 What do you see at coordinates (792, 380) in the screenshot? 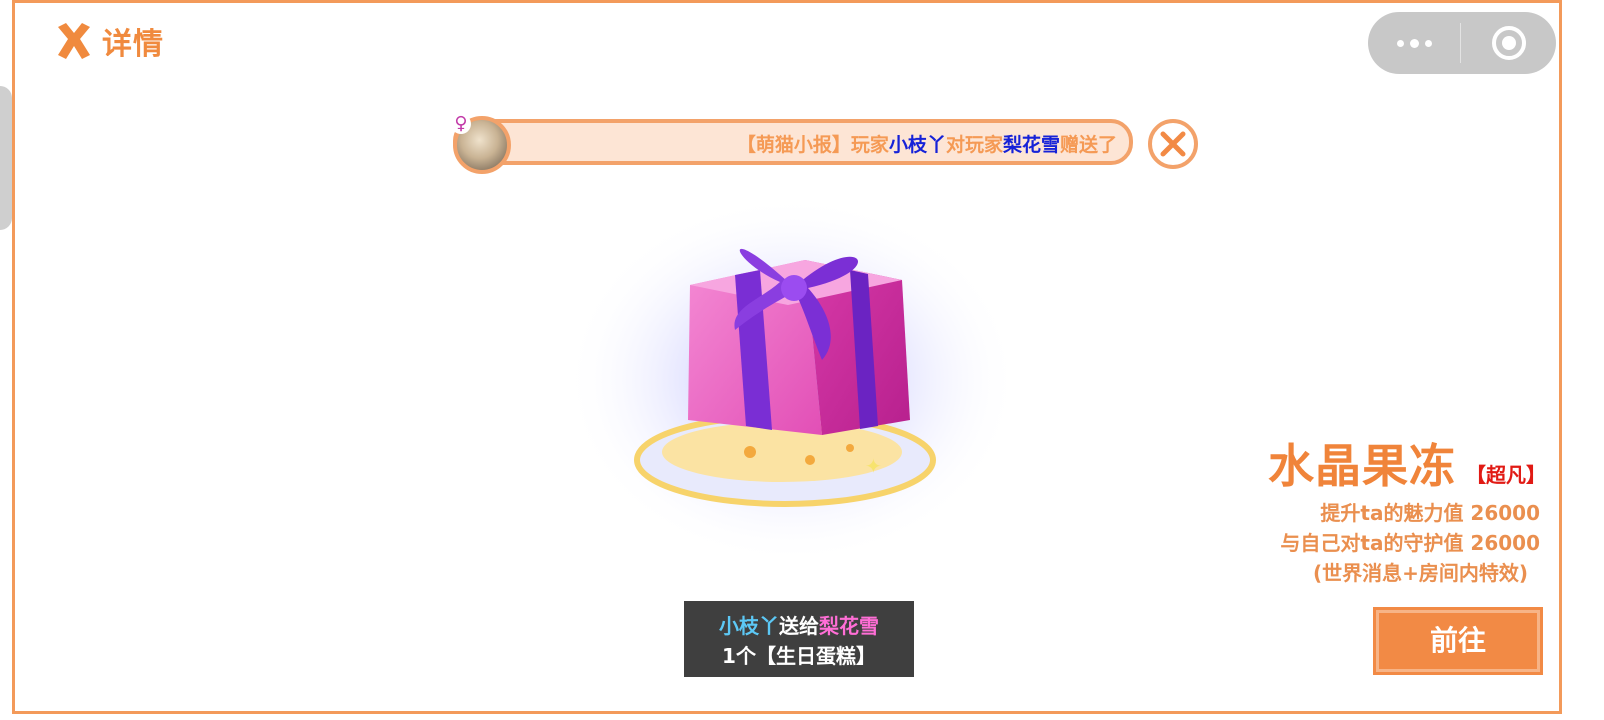
I see `gift-box-icon: ✦` at bounding box center [792, 380].